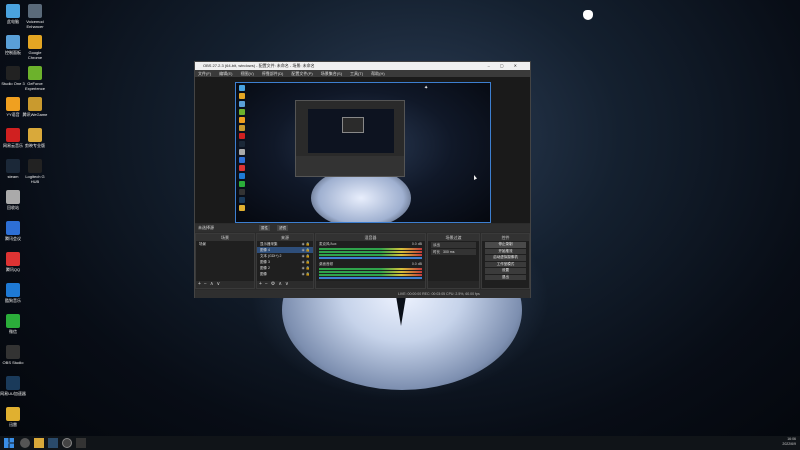 This screenshot has height=450, width=800. I want to click on netease-music-icon, so click(13, 135).